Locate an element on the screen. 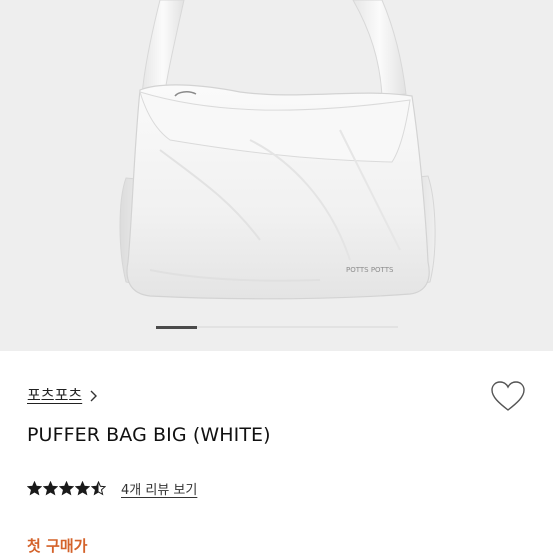 This screenshot has height=553, width=553. carousel-indicator-active is located at coordinates (177, 327).